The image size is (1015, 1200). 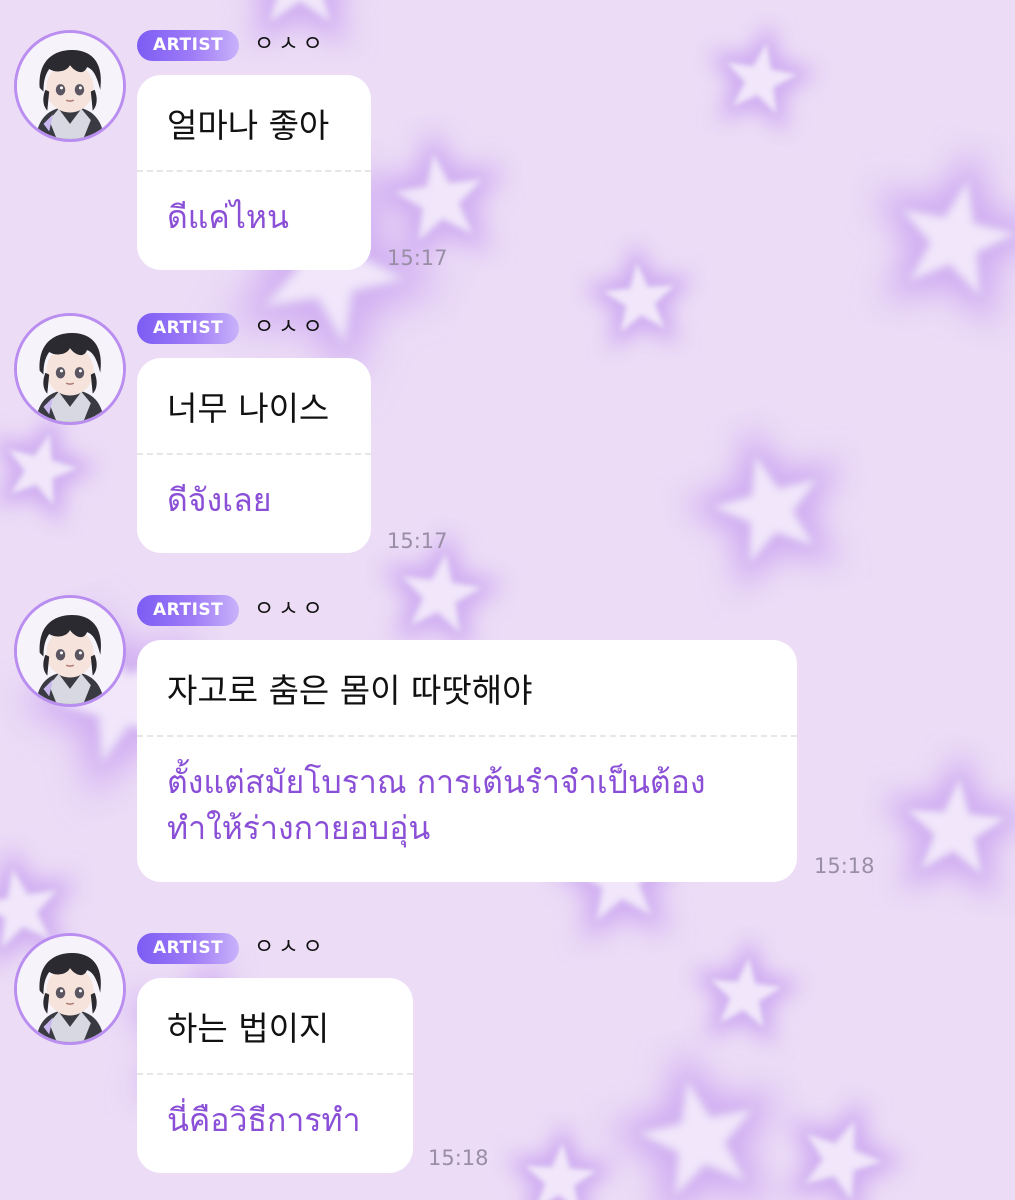 I want to click on translated-text: ดีจังเลย, so click(x=219, y=500).